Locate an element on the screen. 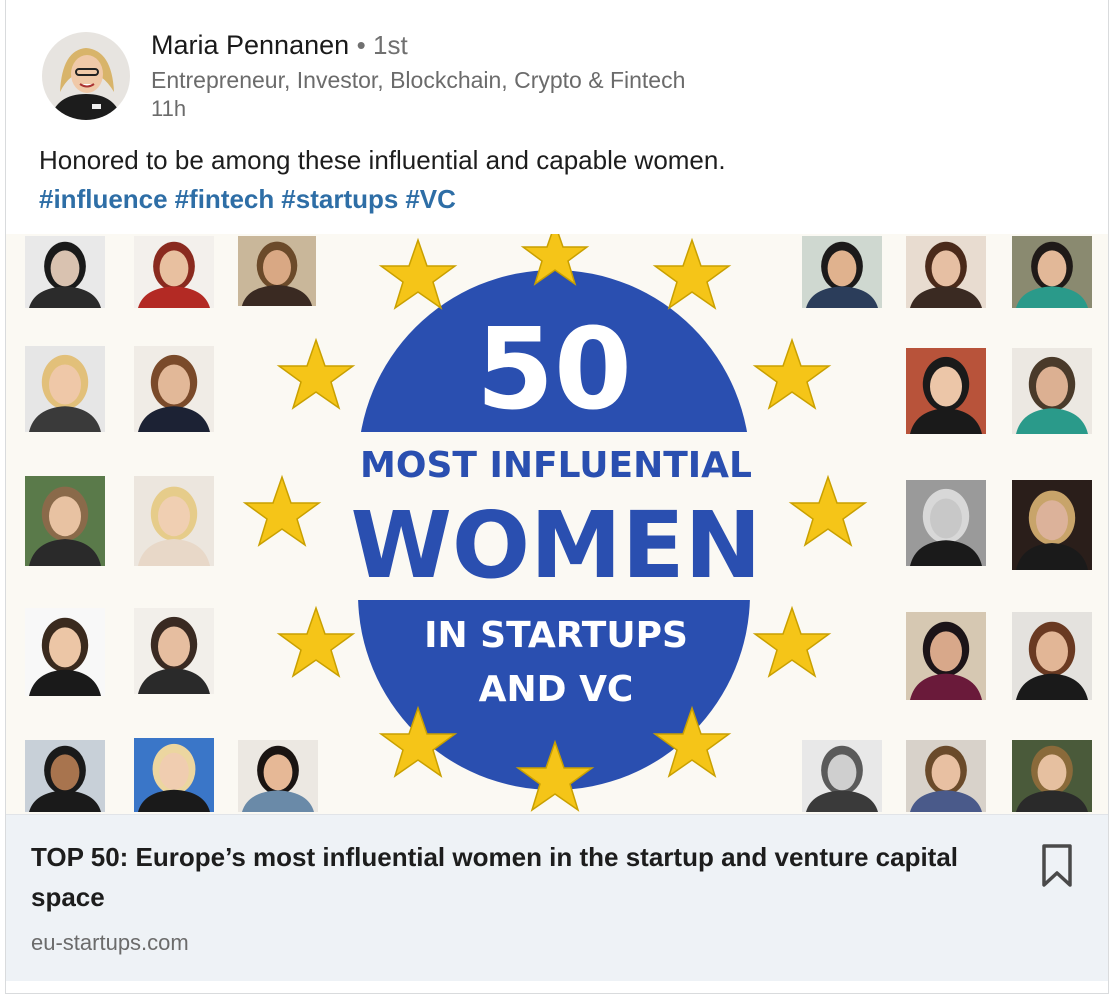  author-name-line: Maria Pennanen • 1st is located at coordinates (279, 45).